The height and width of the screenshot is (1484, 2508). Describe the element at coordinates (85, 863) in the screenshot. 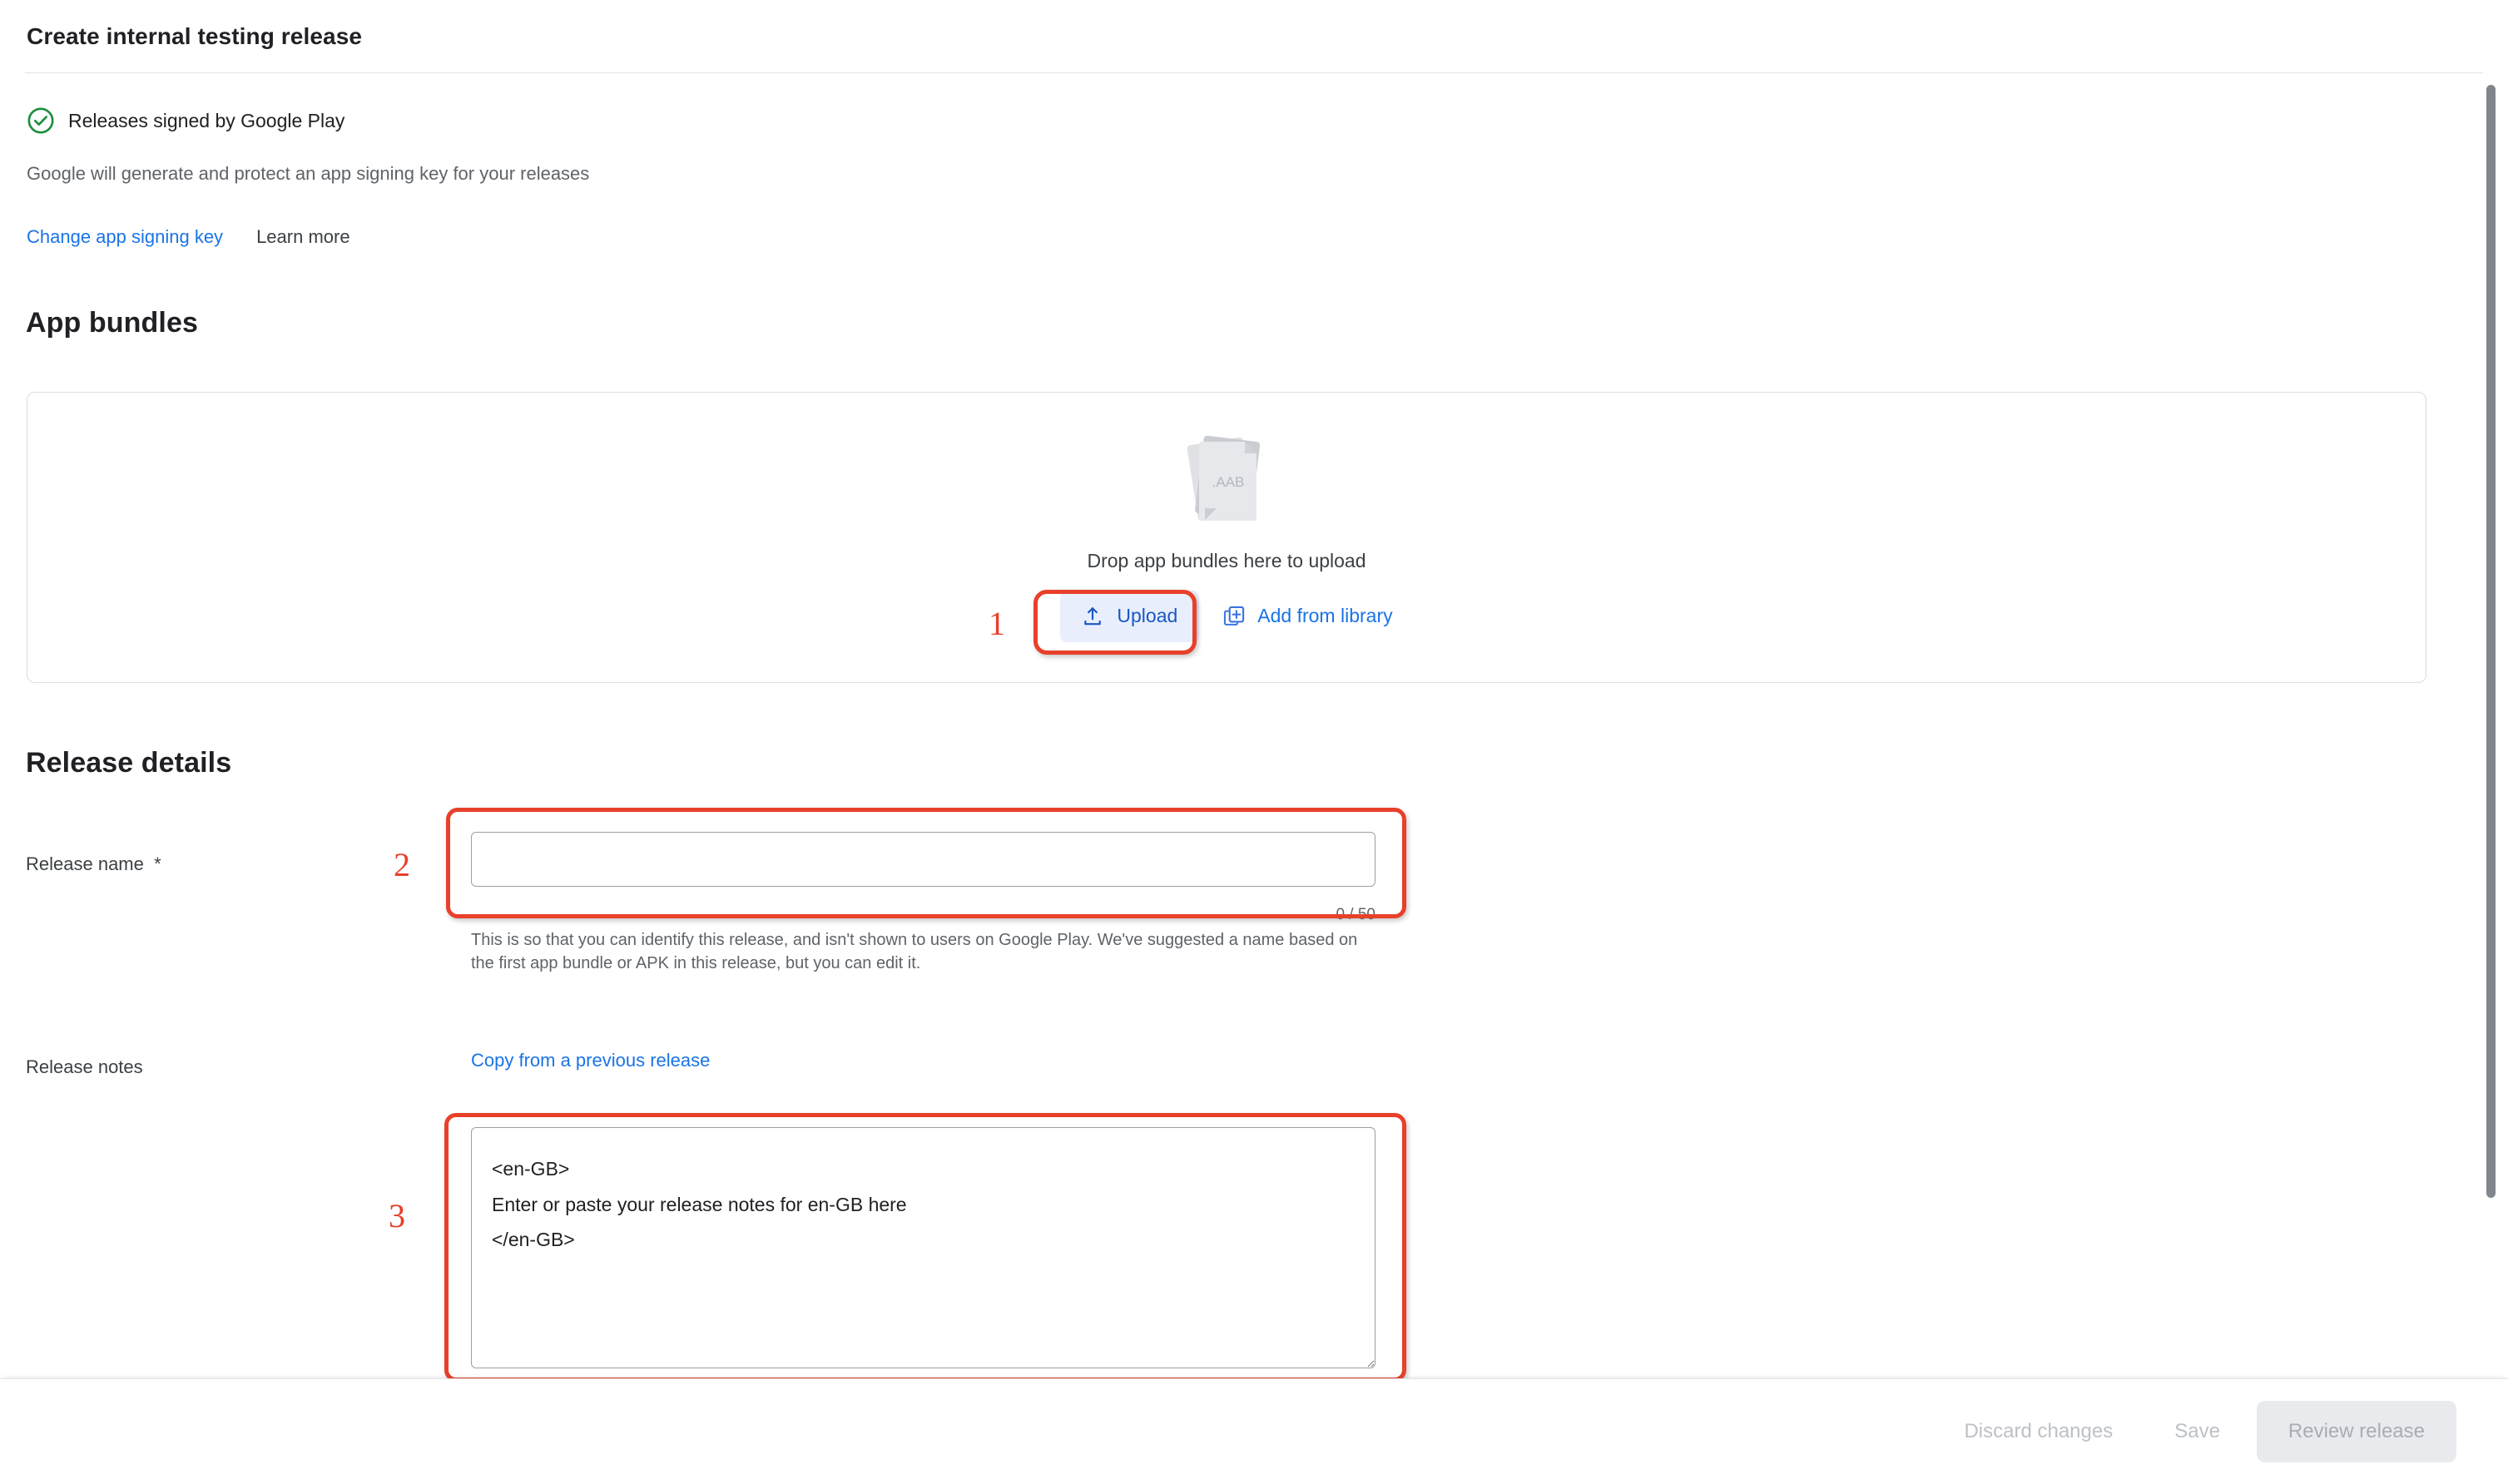

I see `release-name-label-text: Release name` at that location.